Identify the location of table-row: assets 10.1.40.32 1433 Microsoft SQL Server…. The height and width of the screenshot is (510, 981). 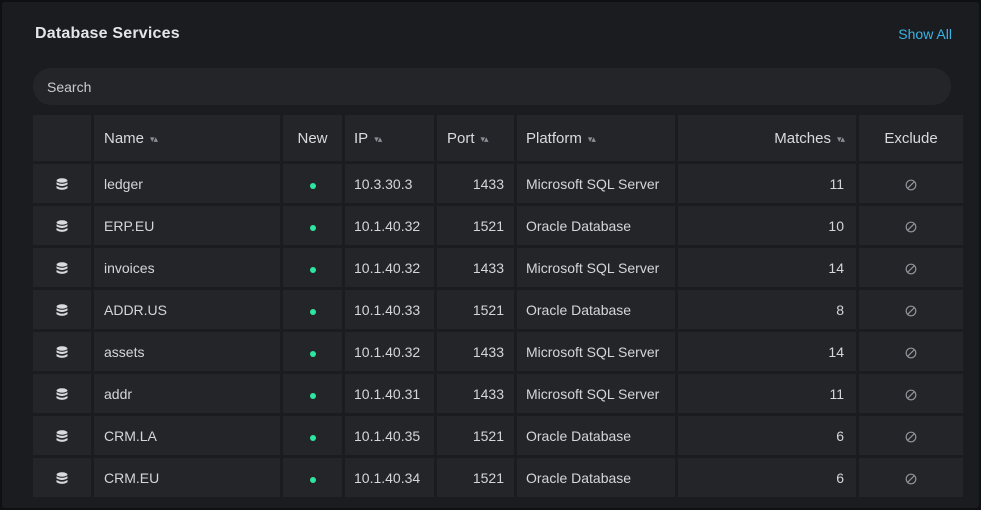
(498, 351).